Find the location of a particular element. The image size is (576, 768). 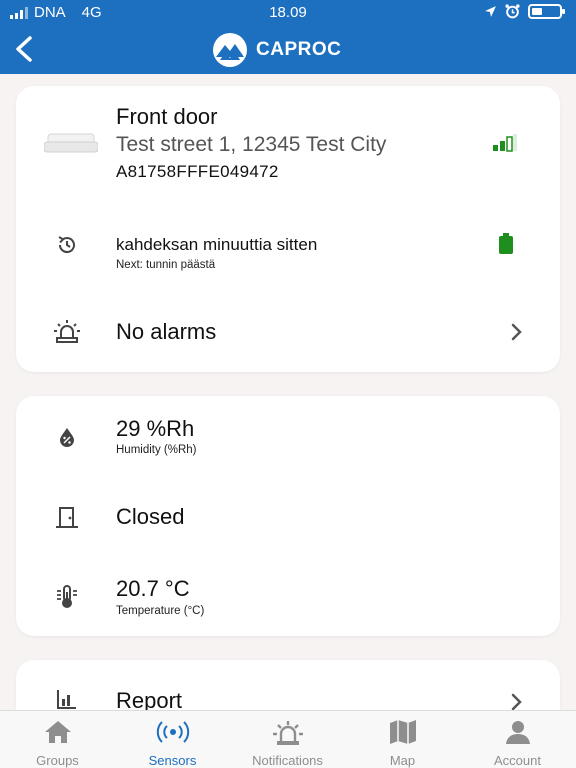

humidity-value: 29 %Rh is located at coordinates (155, 428).